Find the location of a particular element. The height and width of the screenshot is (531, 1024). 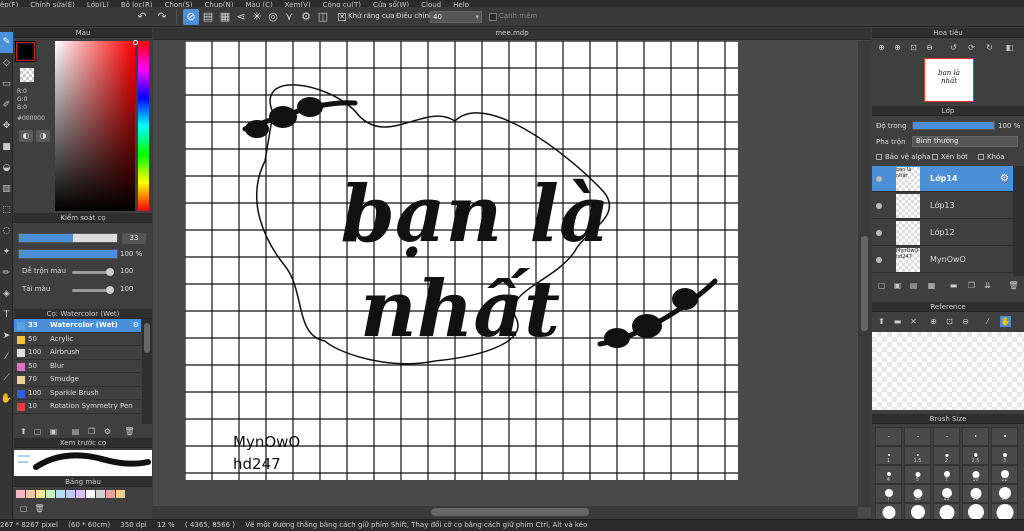

layer-add-menu-icon: ▦ is located at coordinates (931, 285).